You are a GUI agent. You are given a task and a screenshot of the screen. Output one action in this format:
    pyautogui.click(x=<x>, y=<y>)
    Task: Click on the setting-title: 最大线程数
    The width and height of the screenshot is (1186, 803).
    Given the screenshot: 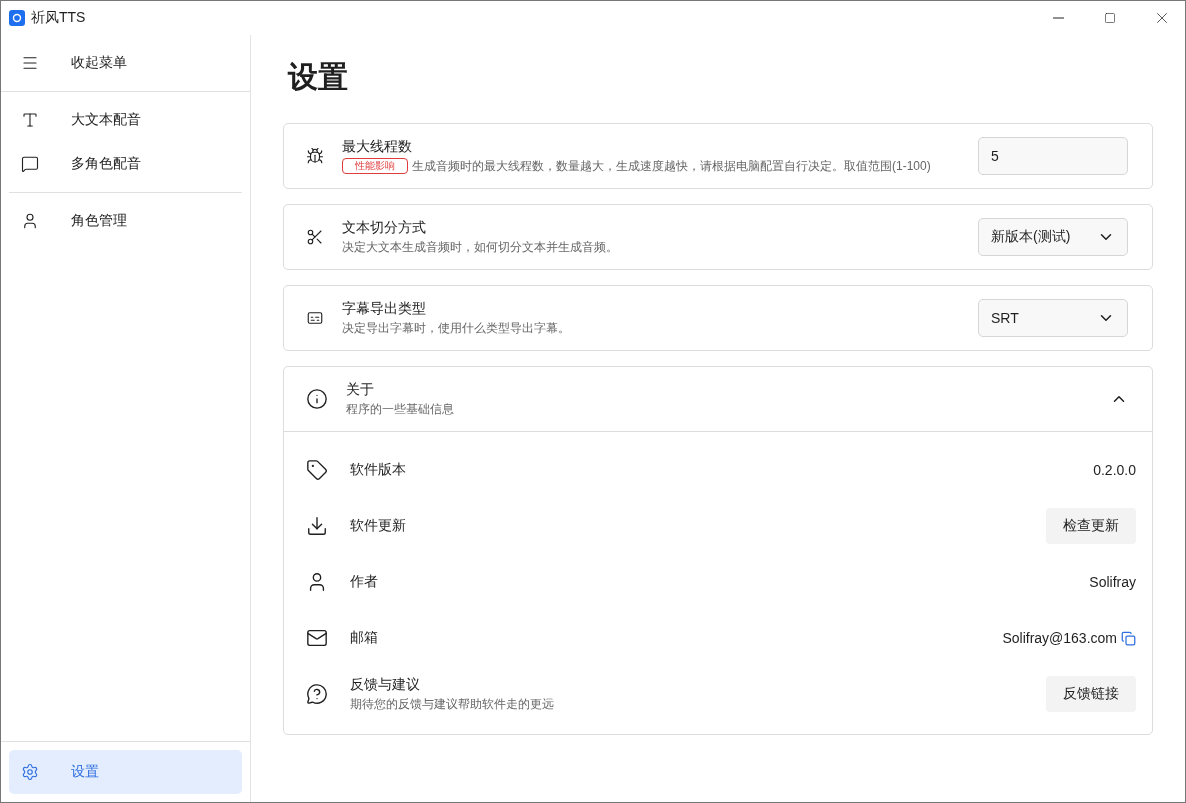 What is the action you would take?
    pyautogui.click(x=377, y=146)
    